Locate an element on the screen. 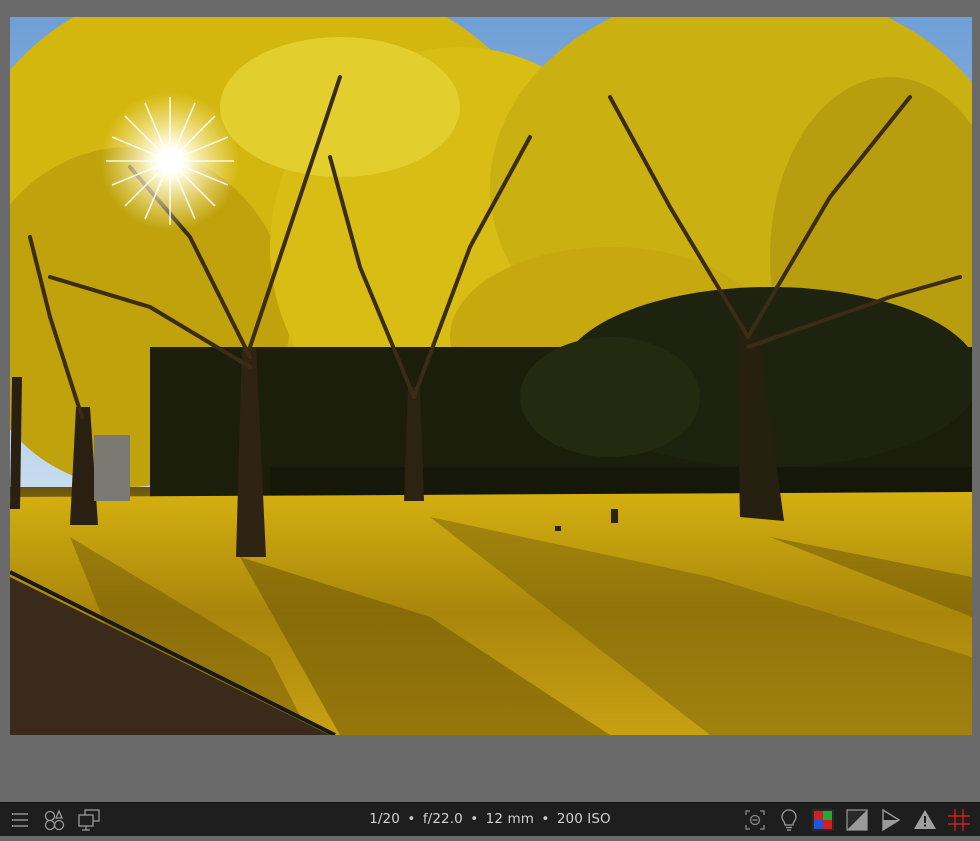  exif-iso: 200 ISO is located at coordinates (583, 819).